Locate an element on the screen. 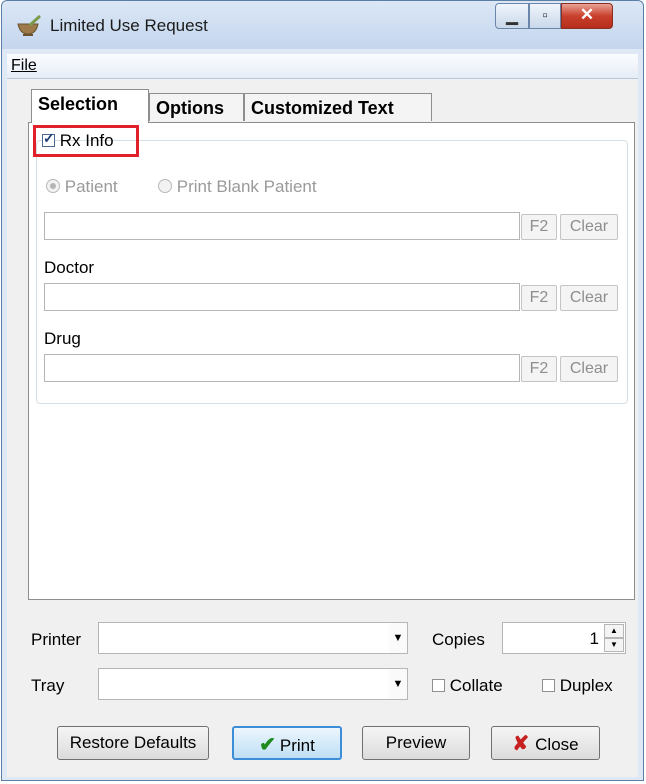  tab-customized-text-label: Customized Text is located at coordinates (322, 108).